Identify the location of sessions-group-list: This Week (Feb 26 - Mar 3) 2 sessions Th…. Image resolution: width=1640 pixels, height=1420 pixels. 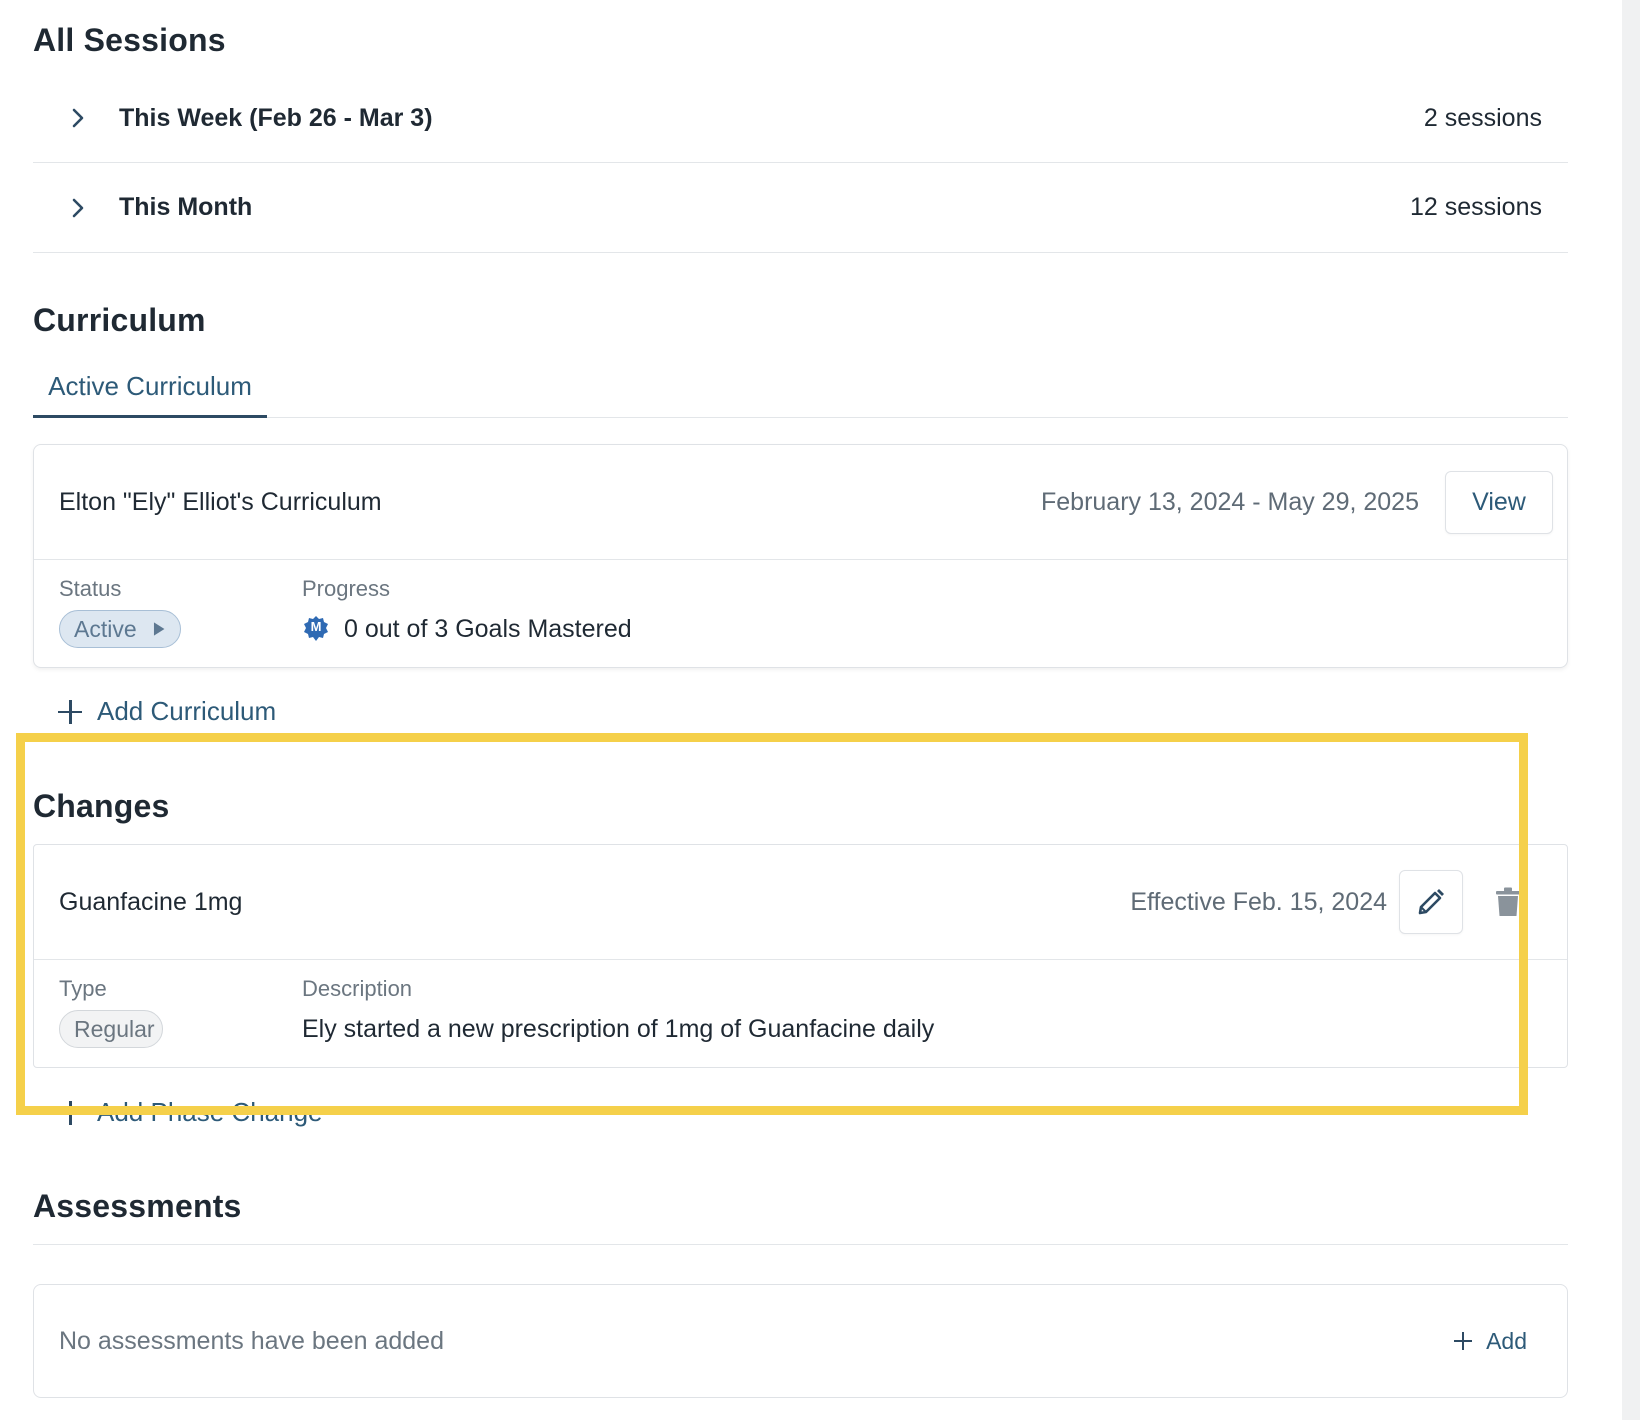
(800, 163).